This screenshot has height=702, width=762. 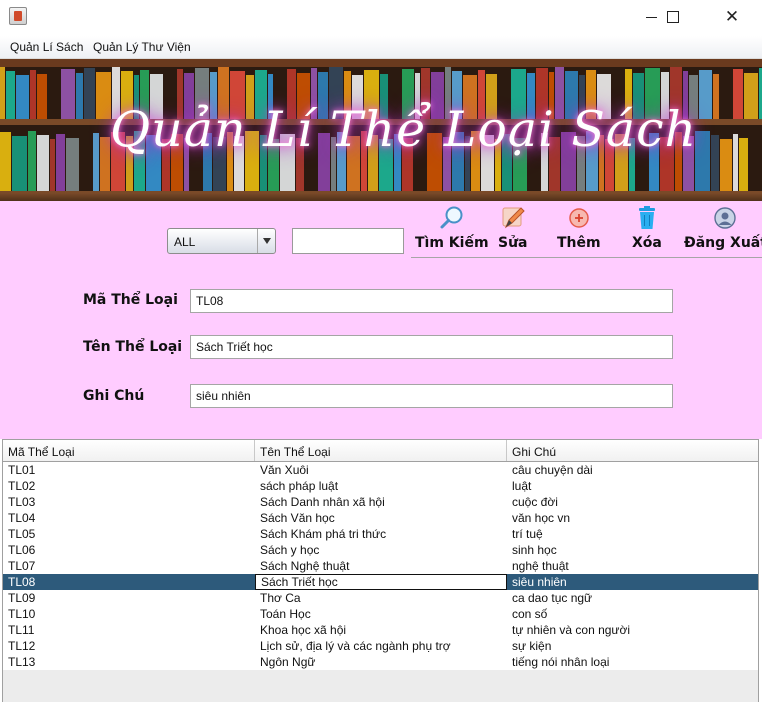 What do you see at coordinates (129, 598) in the screenshot?
I see `cell-code: TL09` at bounding box center [129, 598].